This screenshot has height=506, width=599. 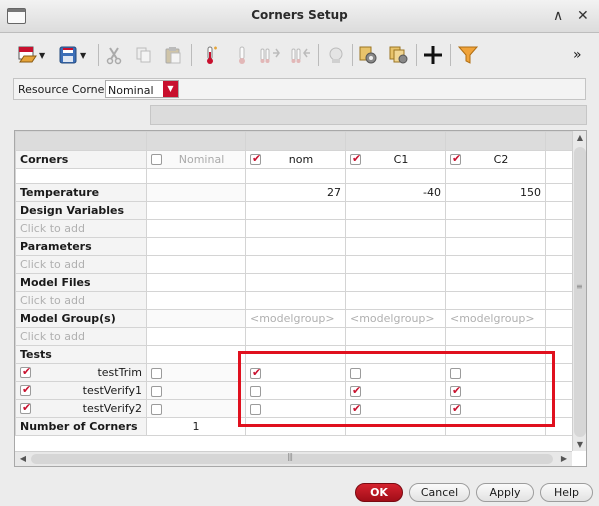 I want to click on search-filter-input, so click(x=368, y=115).